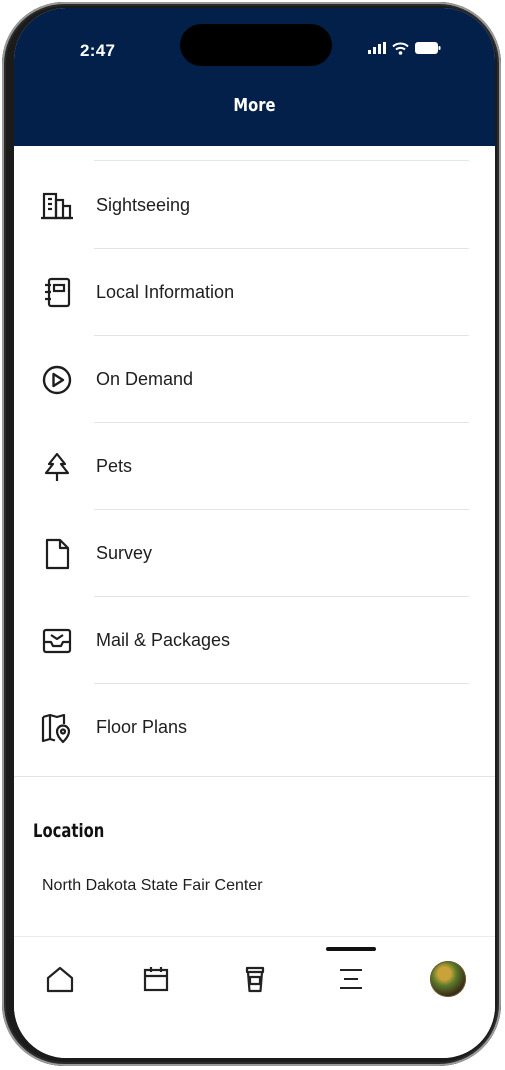 This screenshot has width=505, height=1070. Describe the element at coordinates (98, 50) in the screenshot. I see `status-time: 2:47` at that location.